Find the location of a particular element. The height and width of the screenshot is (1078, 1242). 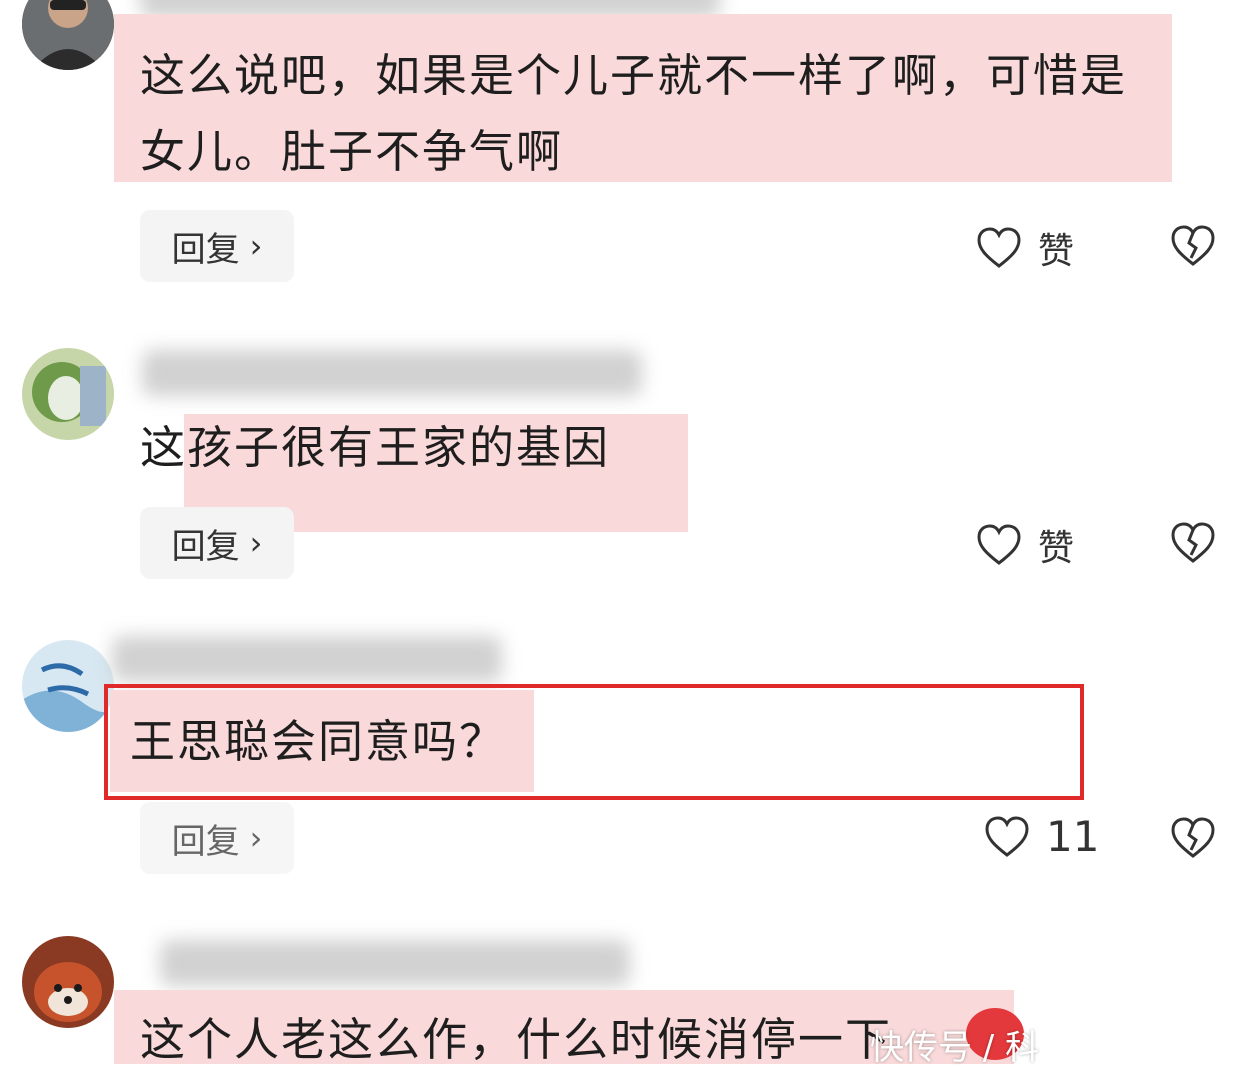

comment-text-line: 女儿。肚子不争气啊 is located at coordinates (352, 151).